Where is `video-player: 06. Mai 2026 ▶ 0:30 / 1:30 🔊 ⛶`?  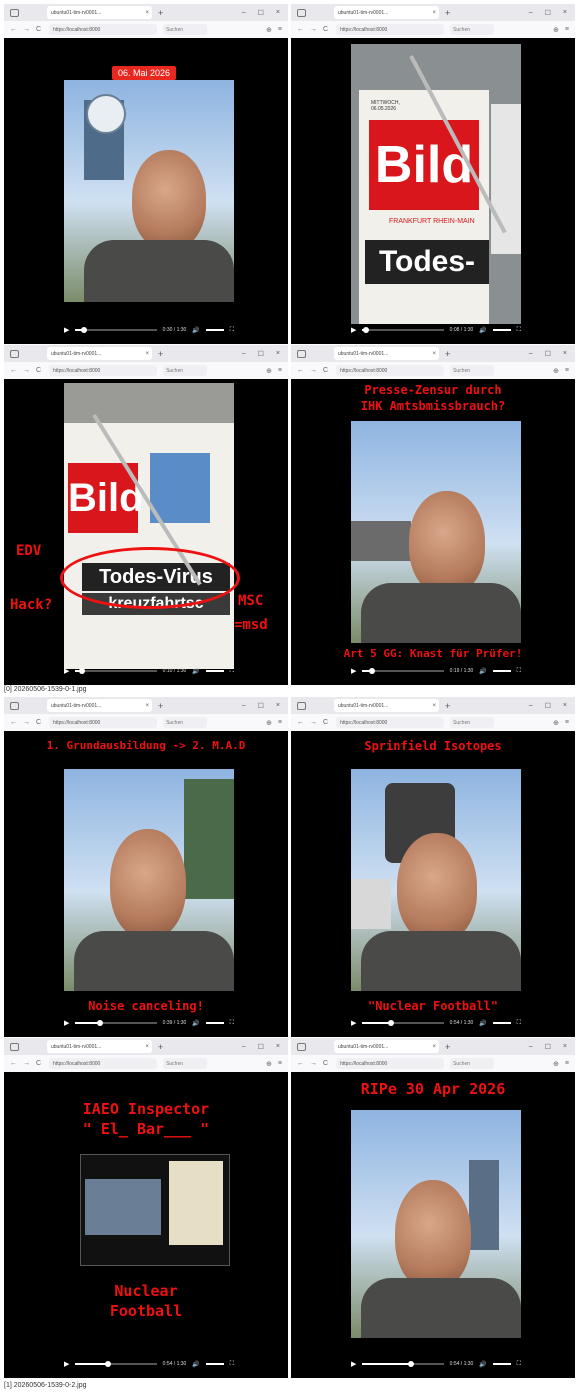 video-player: 06. Mai 2026 ▶ 0:30 / 1:30 🔊 ⛶ is located at coordinates (146, 191).